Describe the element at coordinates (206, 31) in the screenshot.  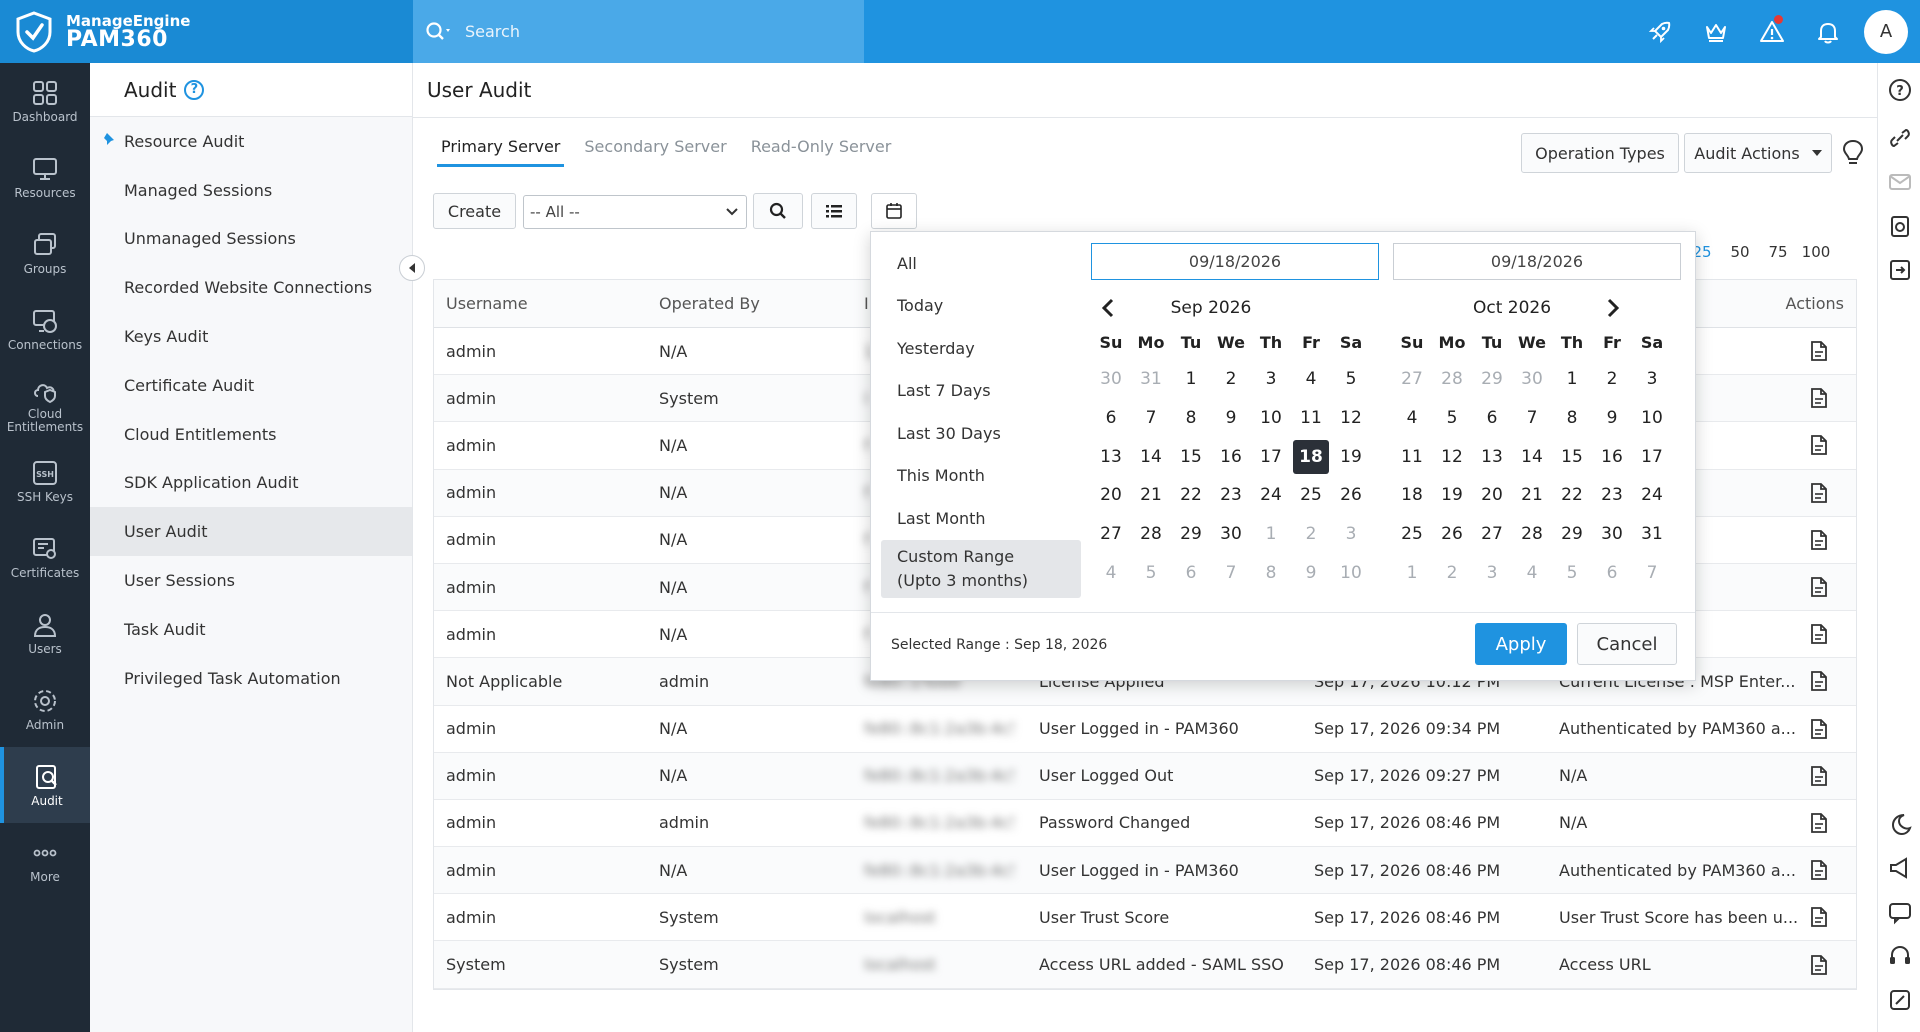
I see `app-logo: ManageEngine PAM360` at that location.